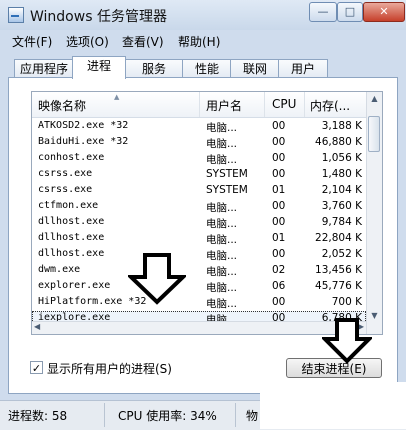 The image size is (406, 430). Describe the element at coordinates (333, 405) in the screenshot. I see `white-overlay` at that location.